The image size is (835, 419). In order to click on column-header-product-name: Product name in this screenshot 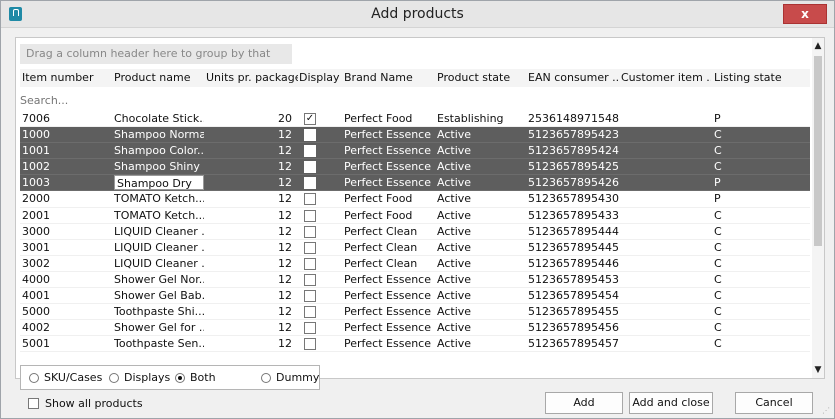, I will do `click(159, 78)`.